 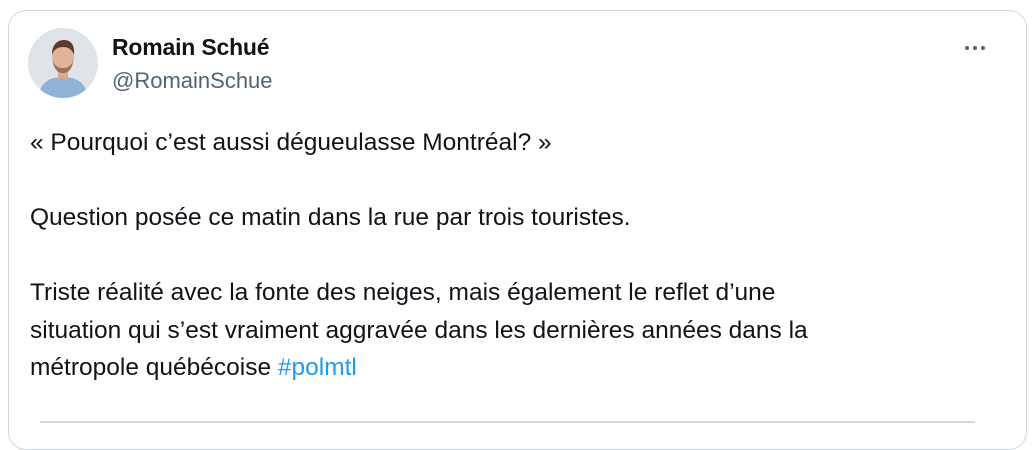 What do you see at coordinates (151, 367) in the screenshot?
I see `tweet-line-text: métropole québécoise` at bounding box center [151, 367].